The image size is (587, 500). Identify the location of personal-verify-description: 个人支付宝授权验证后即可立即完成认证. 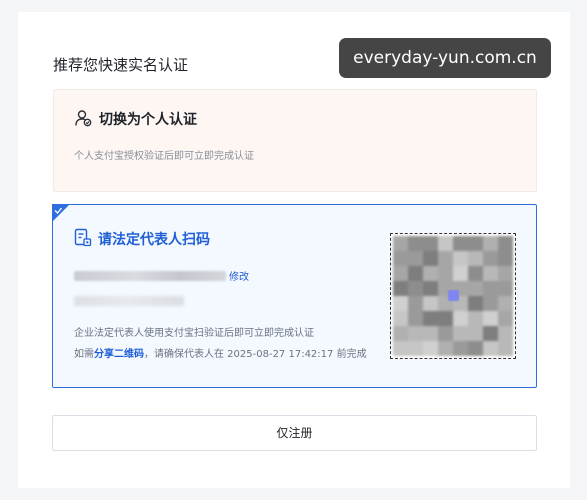
(164, 156).